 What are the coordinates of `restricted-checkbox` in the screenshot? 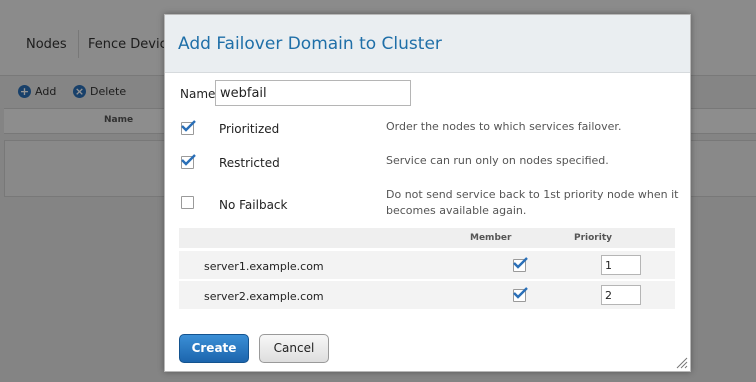 It's located at (188, 161).